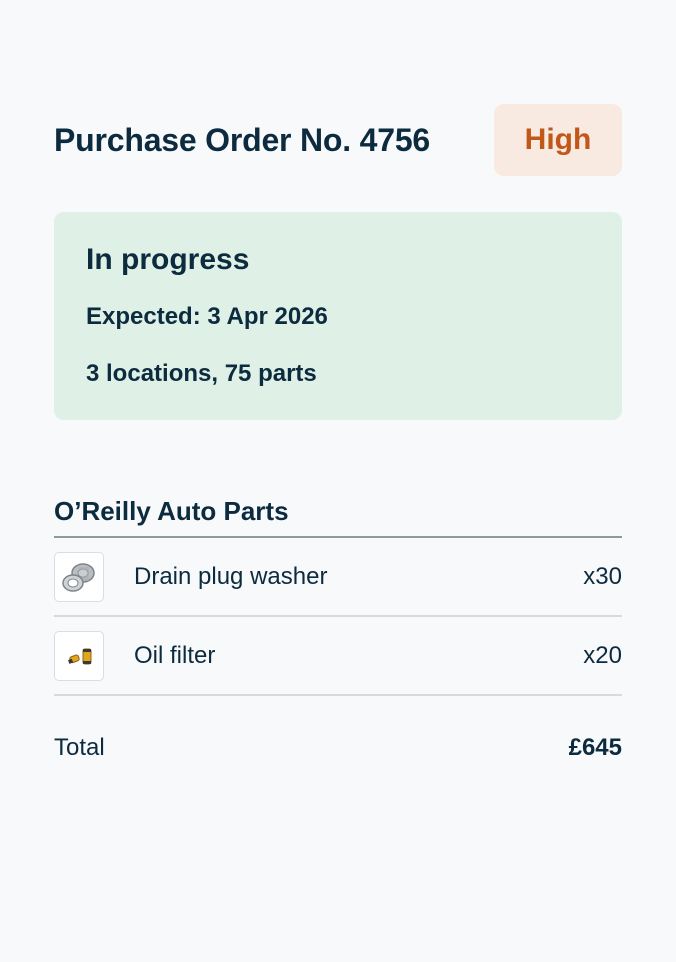 The height and width of the screenshot is (962, 676). What do you see at coordinates (207, 316) in the screenshot?
I see `expected-date: Expected: 3 Apr 2026` at bounding box center [207, 316].